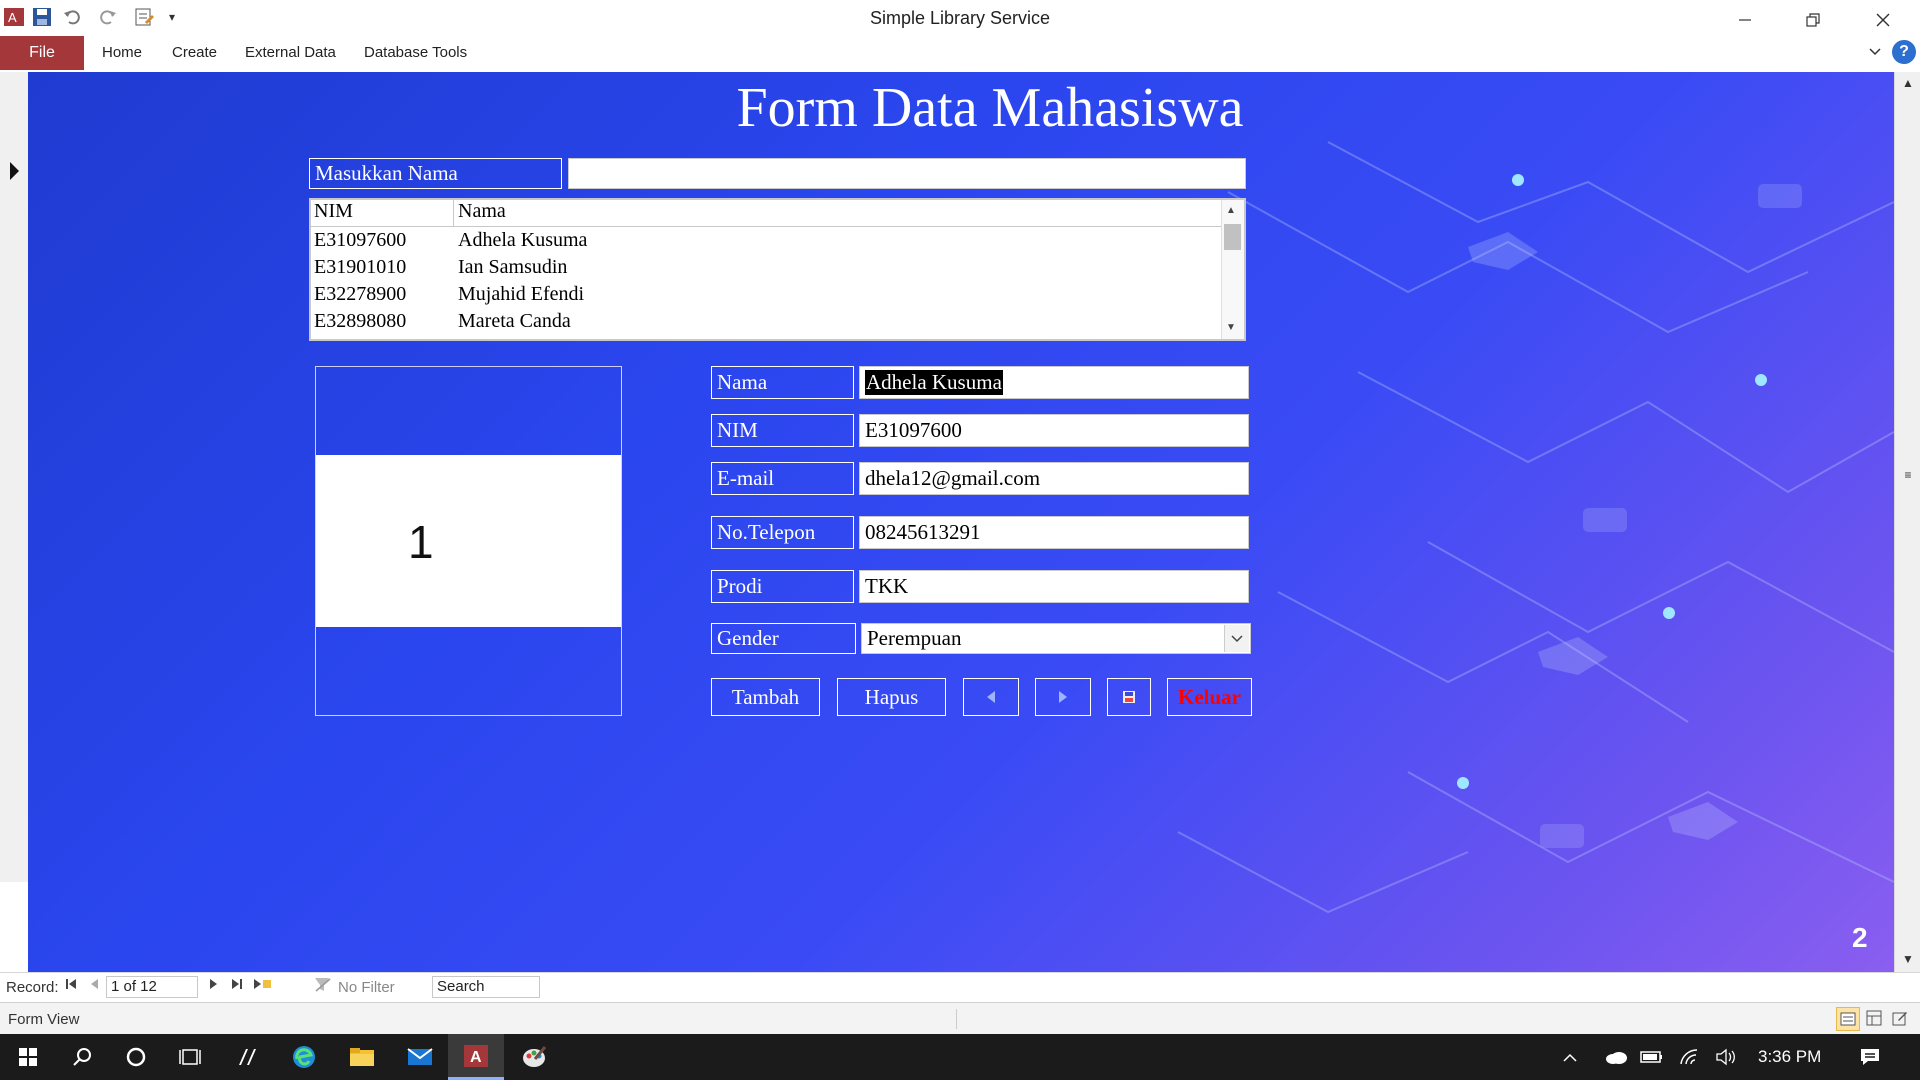 Image resolution: width=1920 pixels, height=1080 pixels. I want to click on notification-center-icon, so click(1870, 1057).